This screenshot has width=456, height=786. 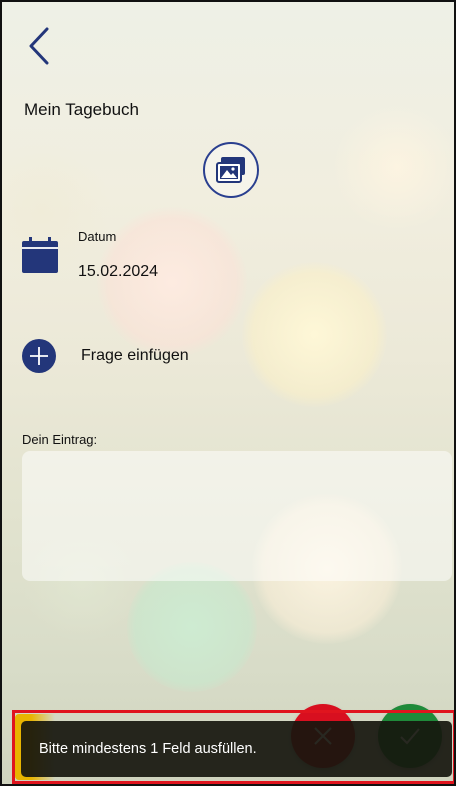 What do you see at coordinates (81, 109) in the screenshot?
I see `page-title: Mein Tagebuch` at bounding box center [81, 109].